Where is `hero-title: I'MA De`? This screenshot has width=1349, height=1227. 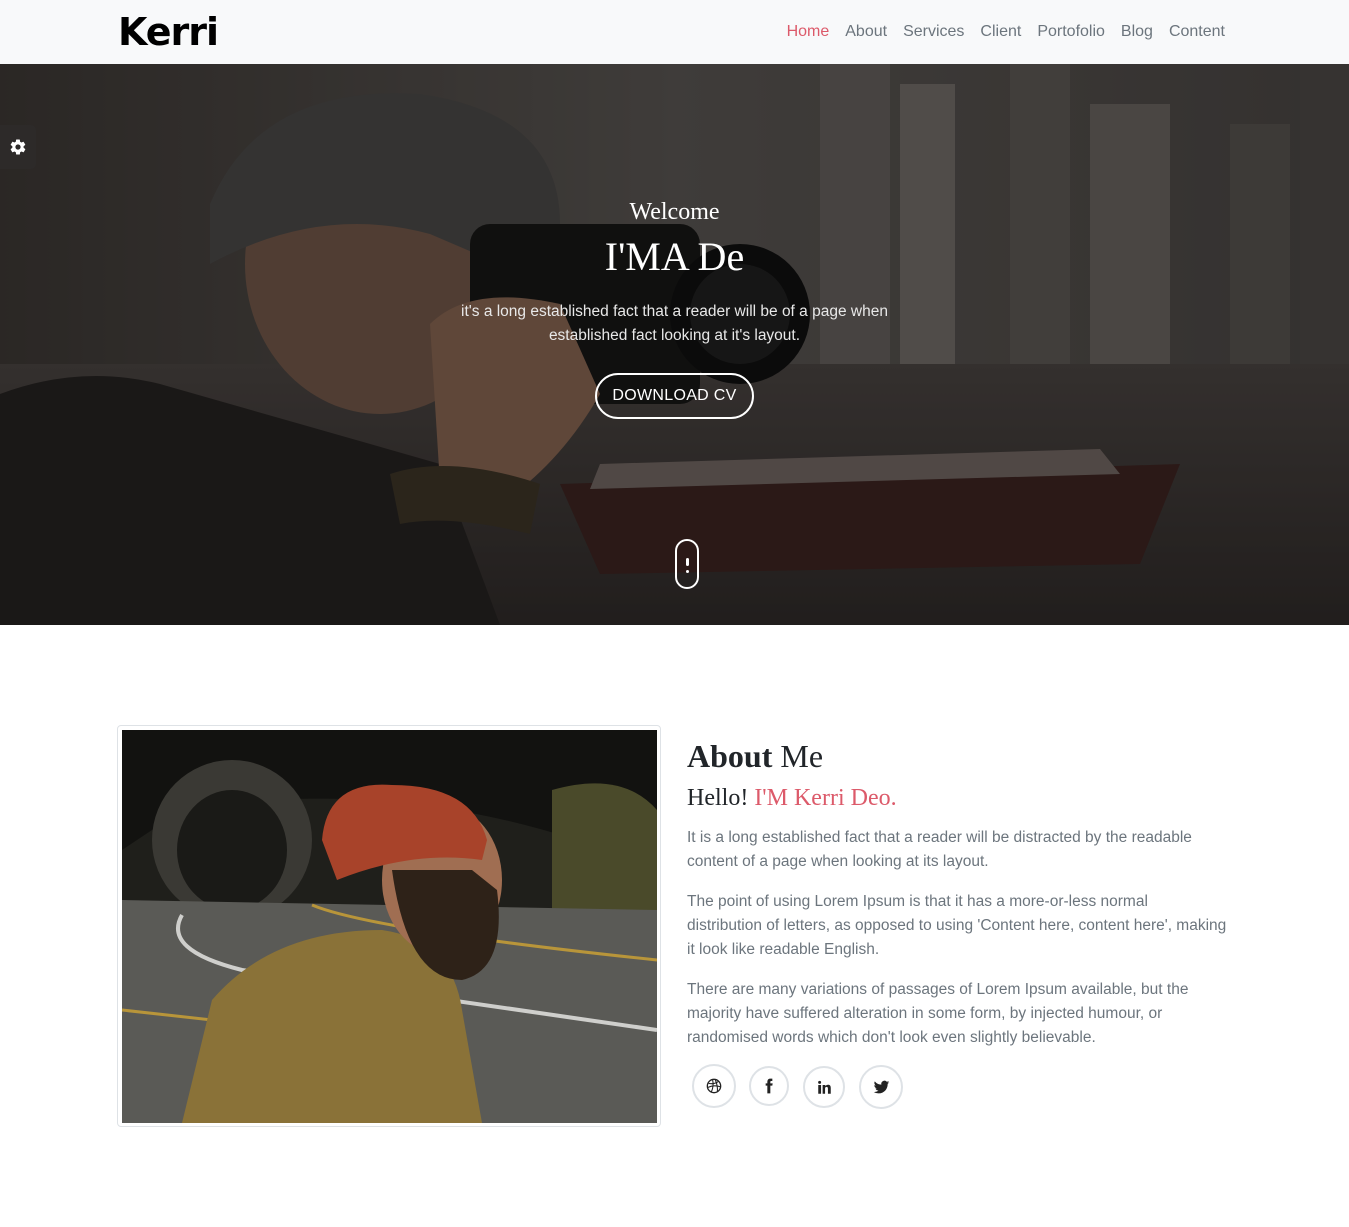 hero-title: I'MA De is located at coordinates (674, 256).